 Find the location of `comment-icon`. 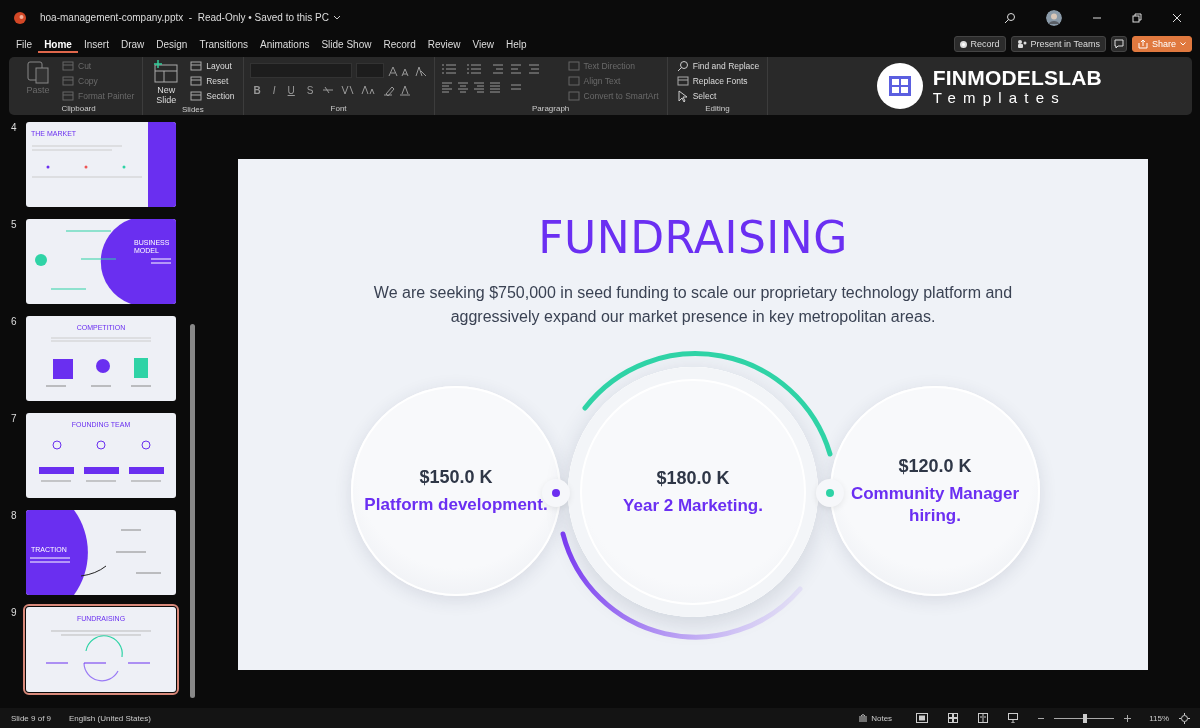

comment-icon is located at coordinates (1118, 44).